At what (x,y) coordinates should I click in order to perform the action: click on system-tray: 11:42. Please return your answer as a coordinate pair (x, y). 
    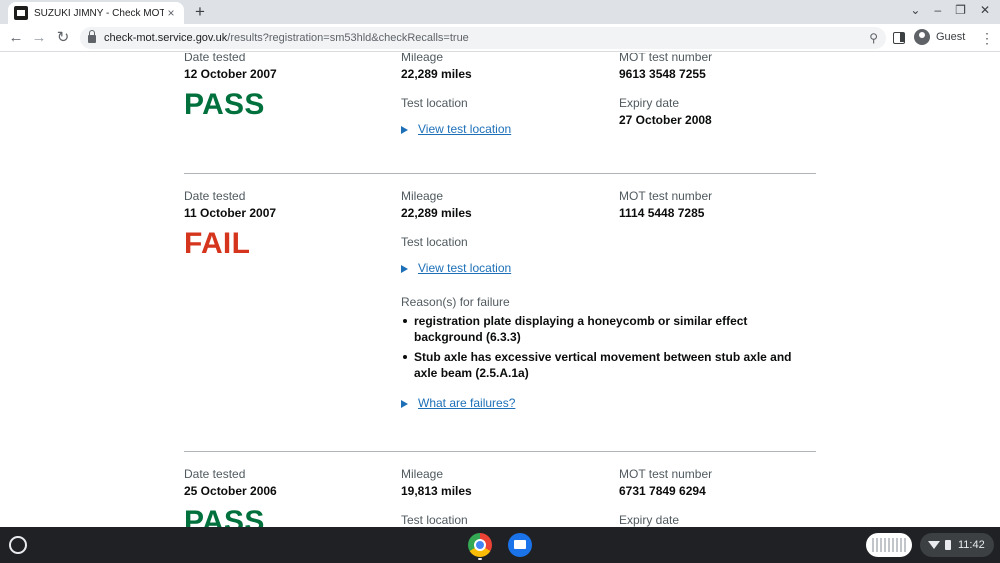
    Looking at the image, I should click on (957, 545).